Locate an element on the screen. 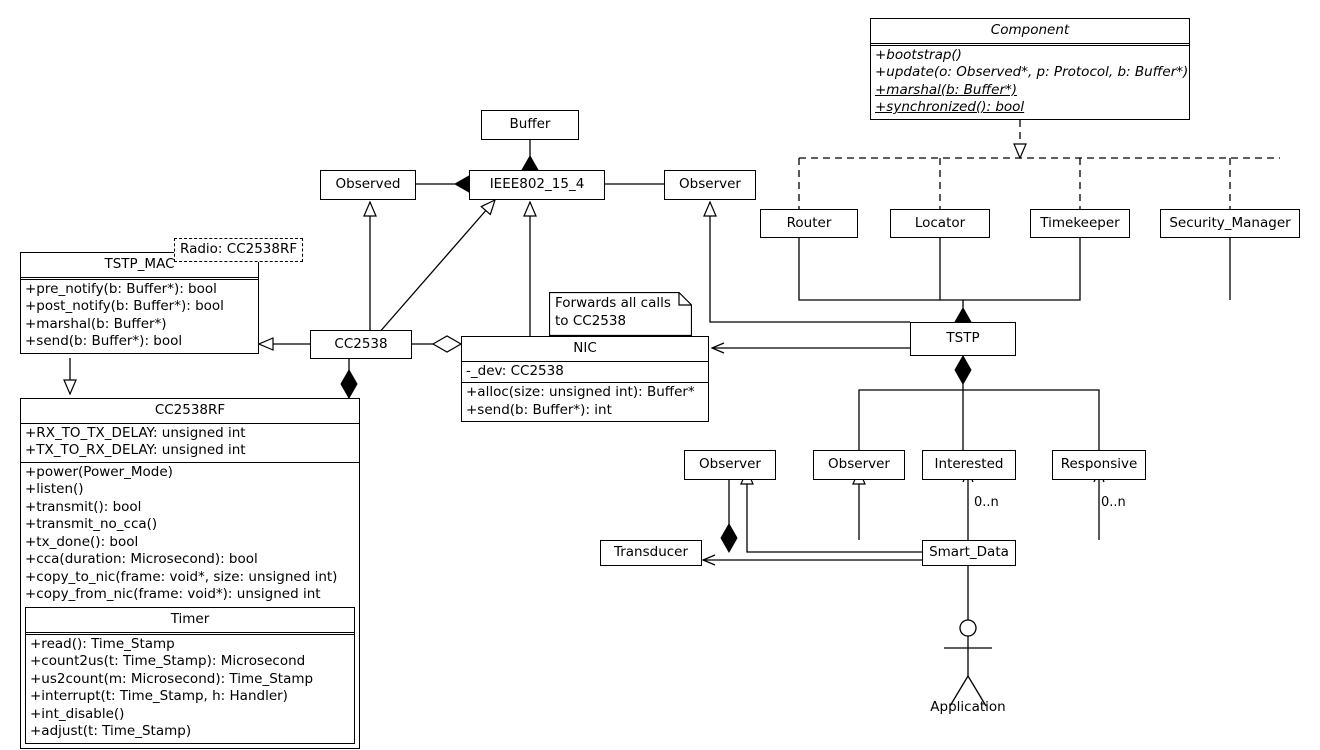  attribute-row: +RX_TO_TX_DELAY: unsigned int is located at coordinates (135, 432).